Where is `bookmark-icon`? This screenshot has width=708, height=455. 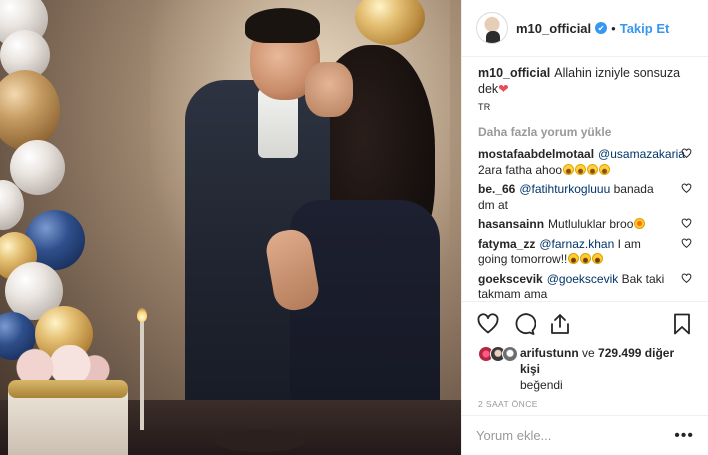 bookmark-icon is located at coordinates (682, 324).